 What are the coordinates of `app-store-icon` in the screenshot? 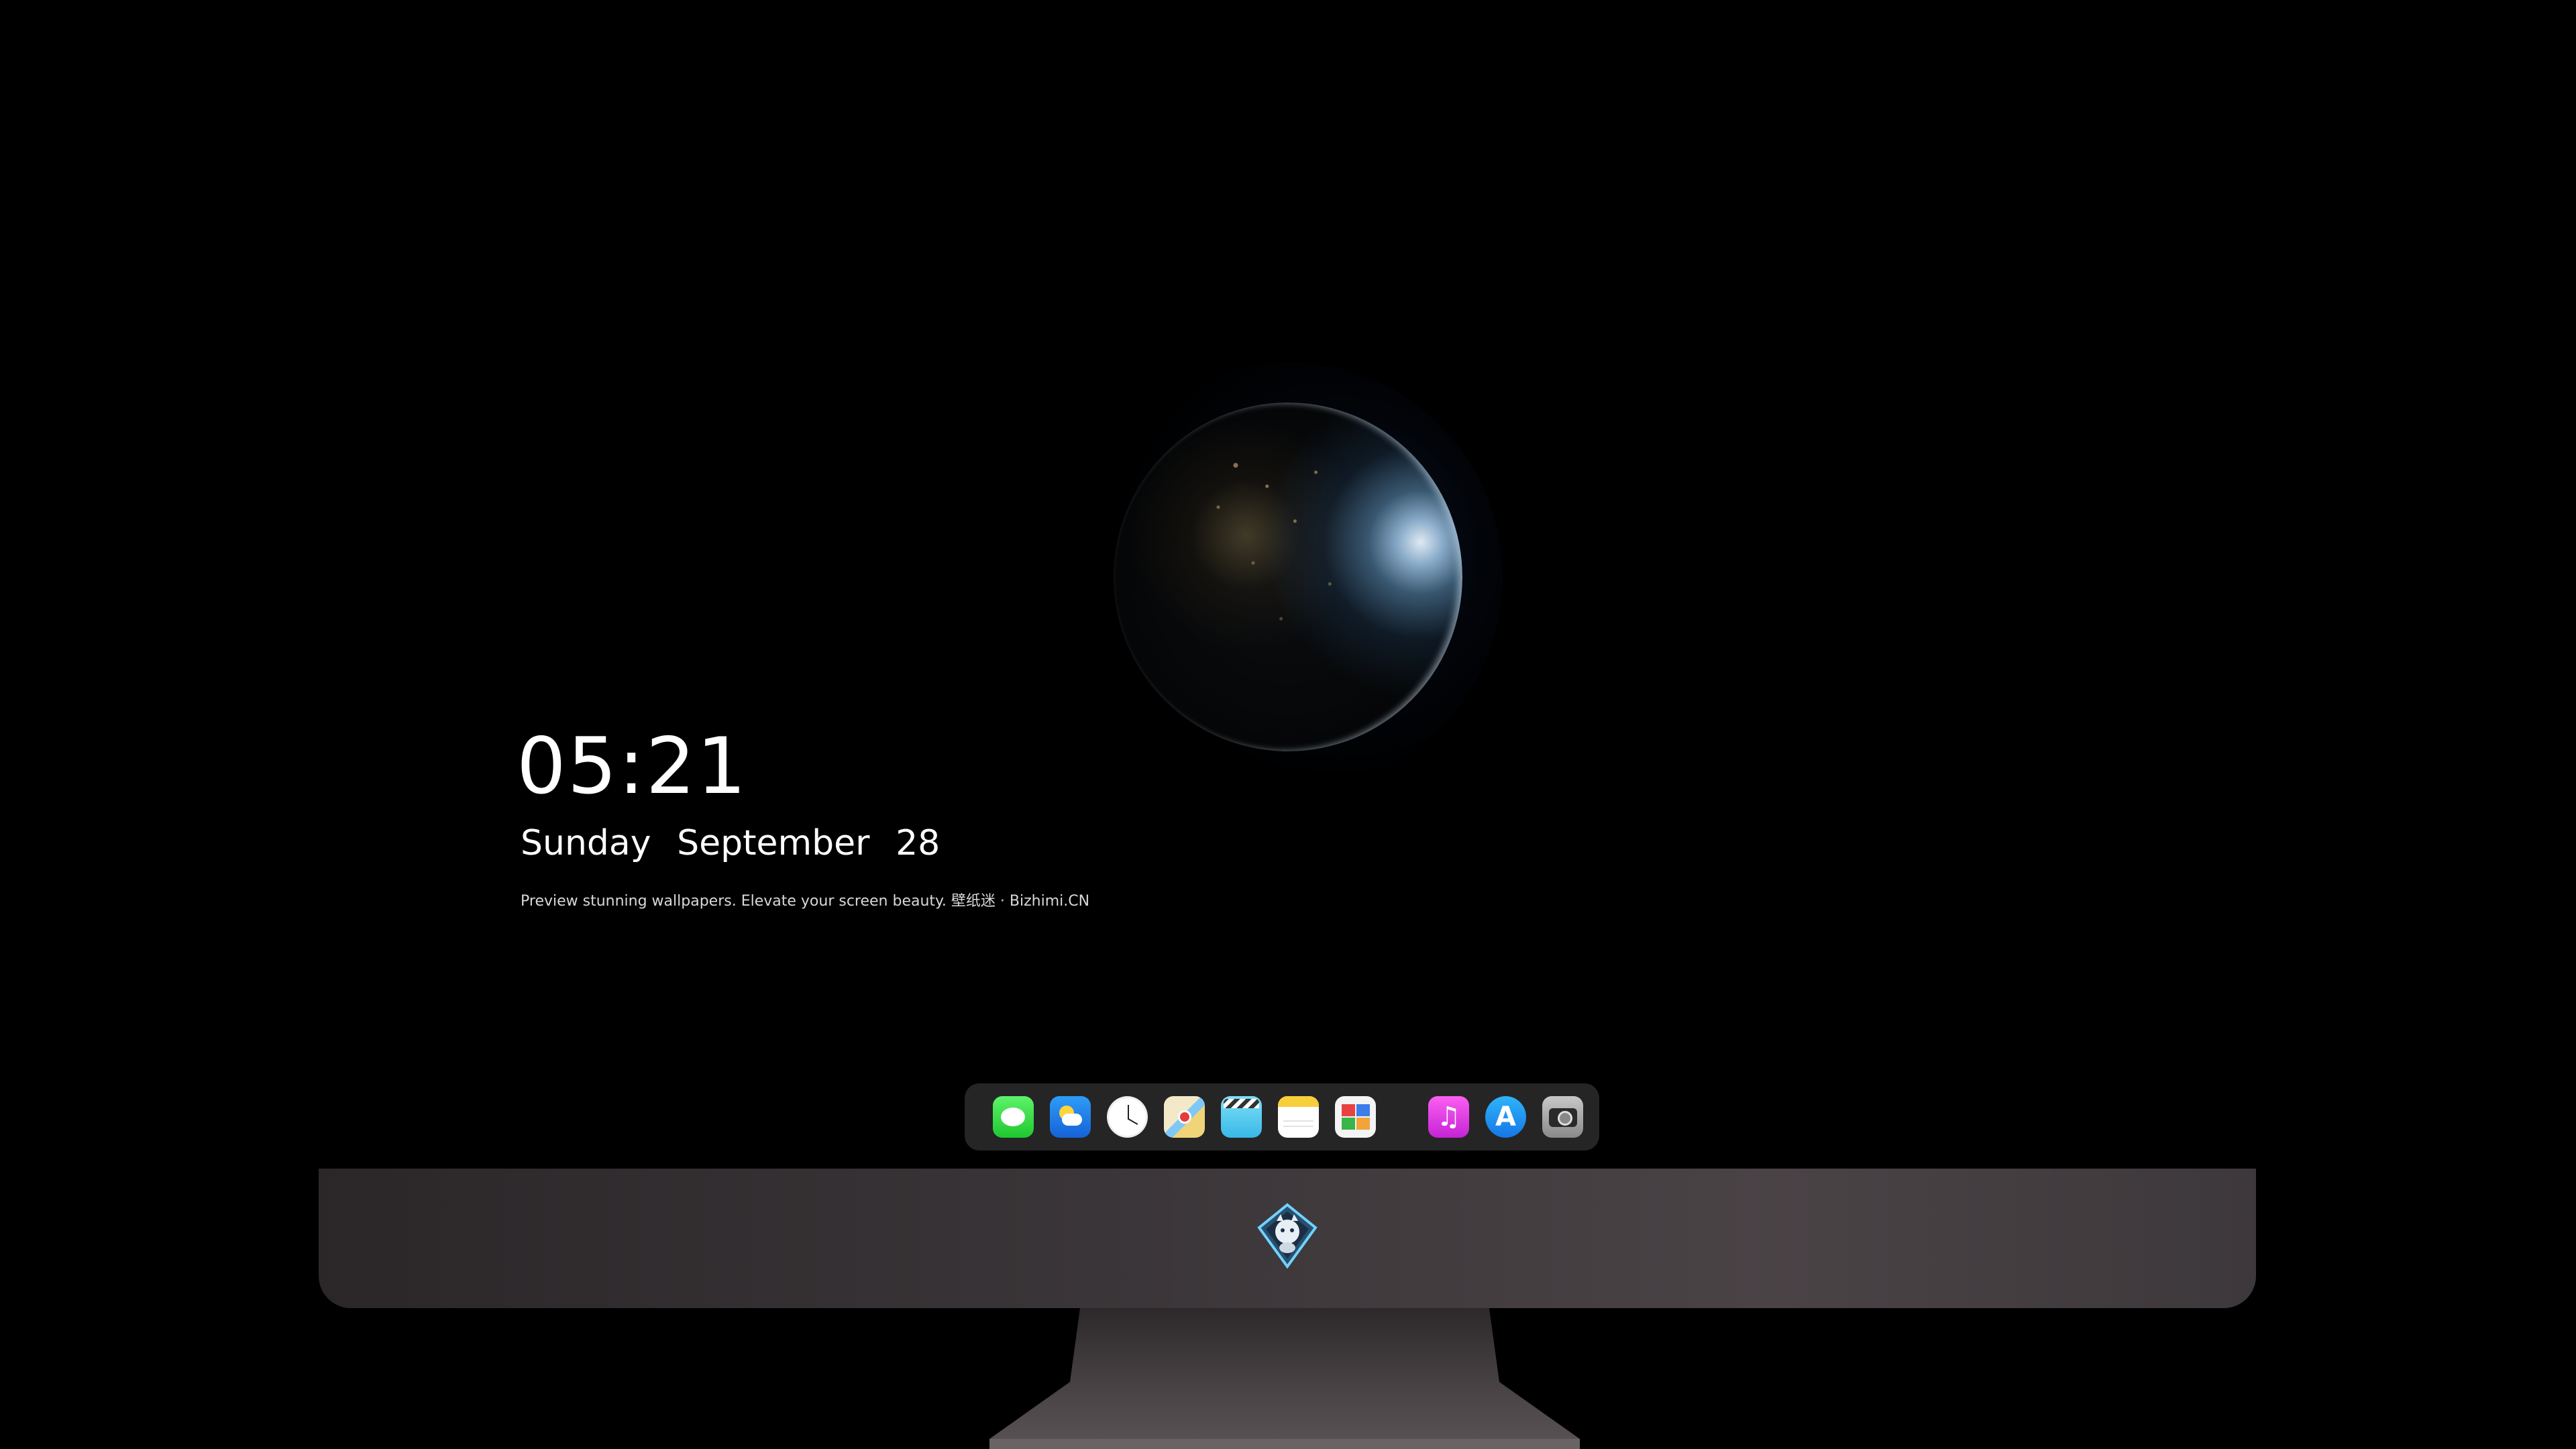 It's located at (1505, 1117).